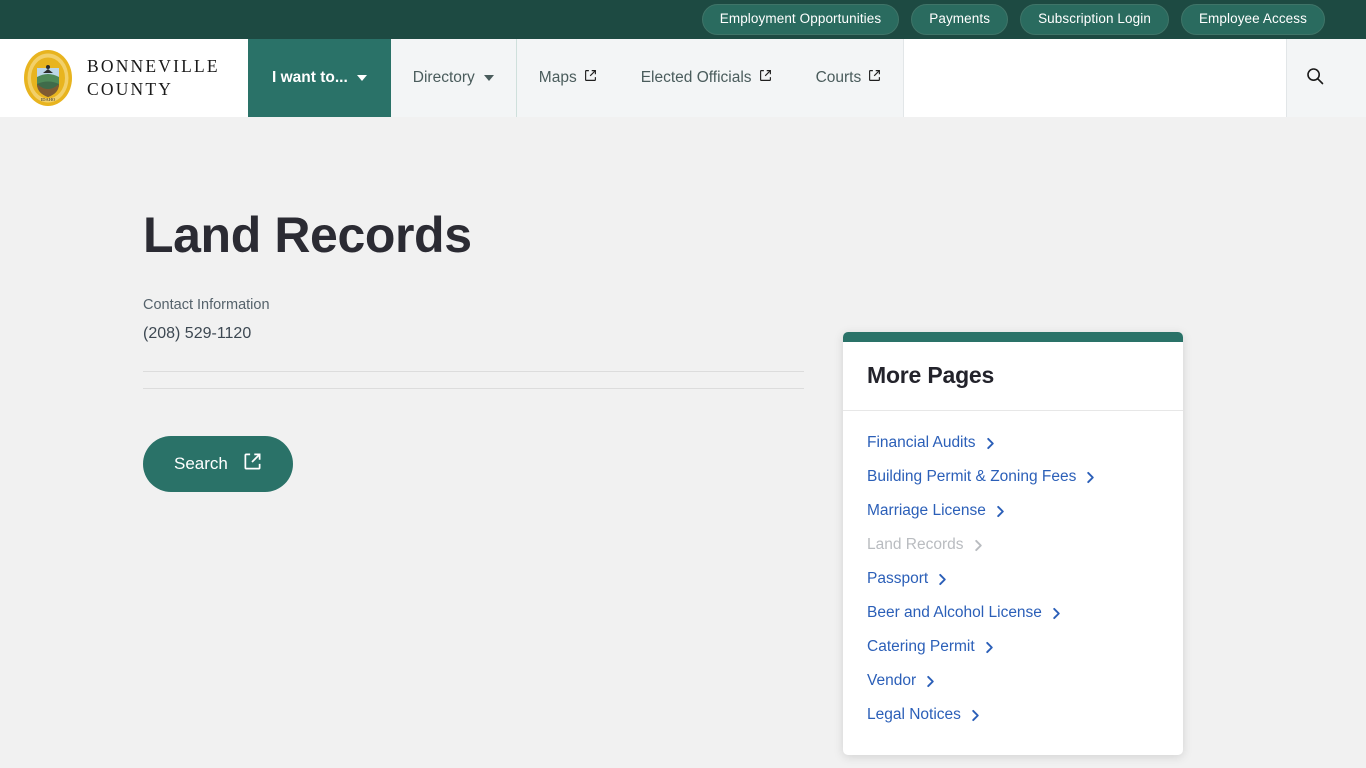 The image size is (1366, 768). I want to click on nav-item-label: Directory, so click(443, 77).